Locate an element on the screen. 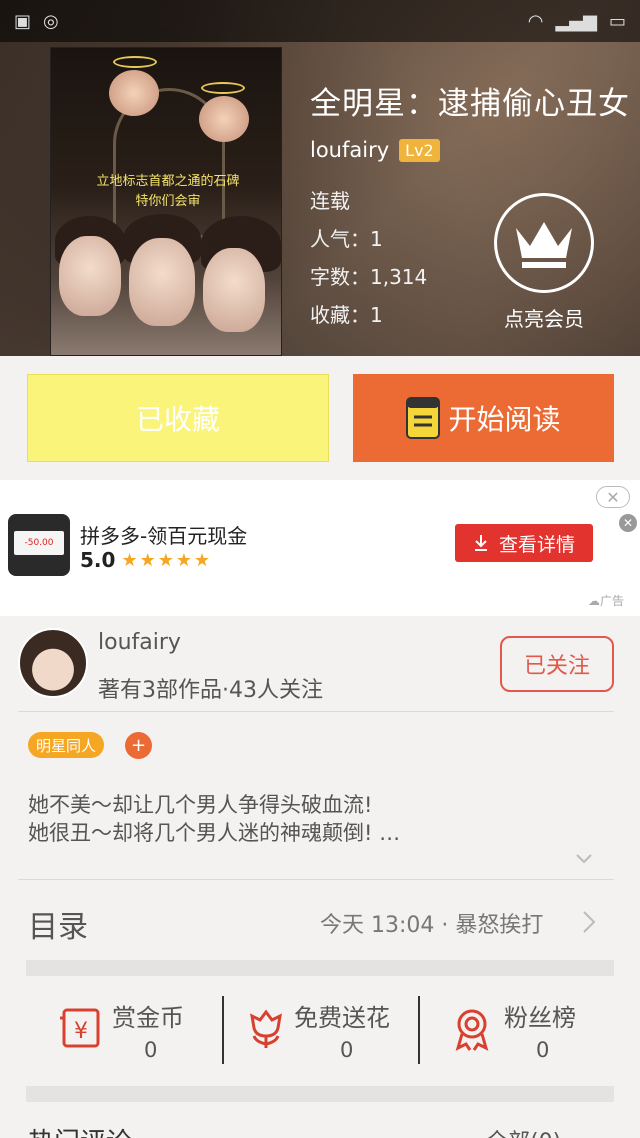 Image resolution: width=640 pixels, height=1138 pixels. ad-details-button: 查看详情 is located at coordinates (524, 543).